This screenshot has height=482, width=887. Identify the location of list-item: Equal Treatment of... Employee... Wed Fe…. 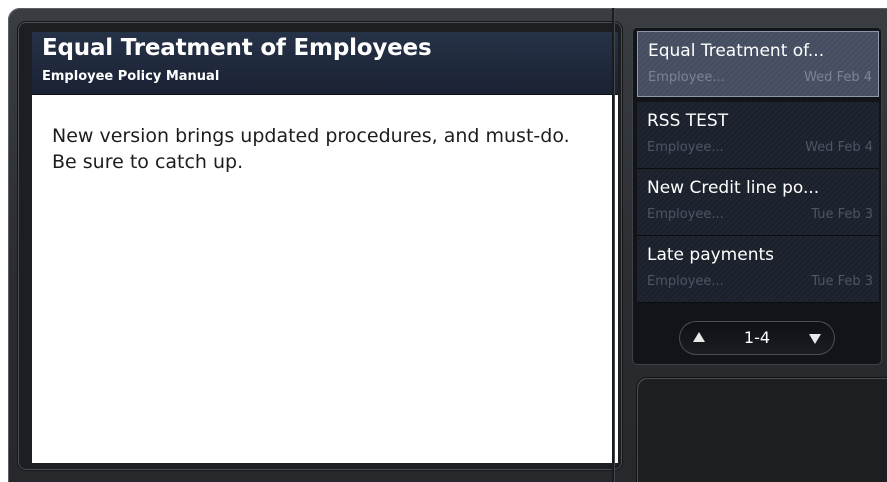
(758, 64).